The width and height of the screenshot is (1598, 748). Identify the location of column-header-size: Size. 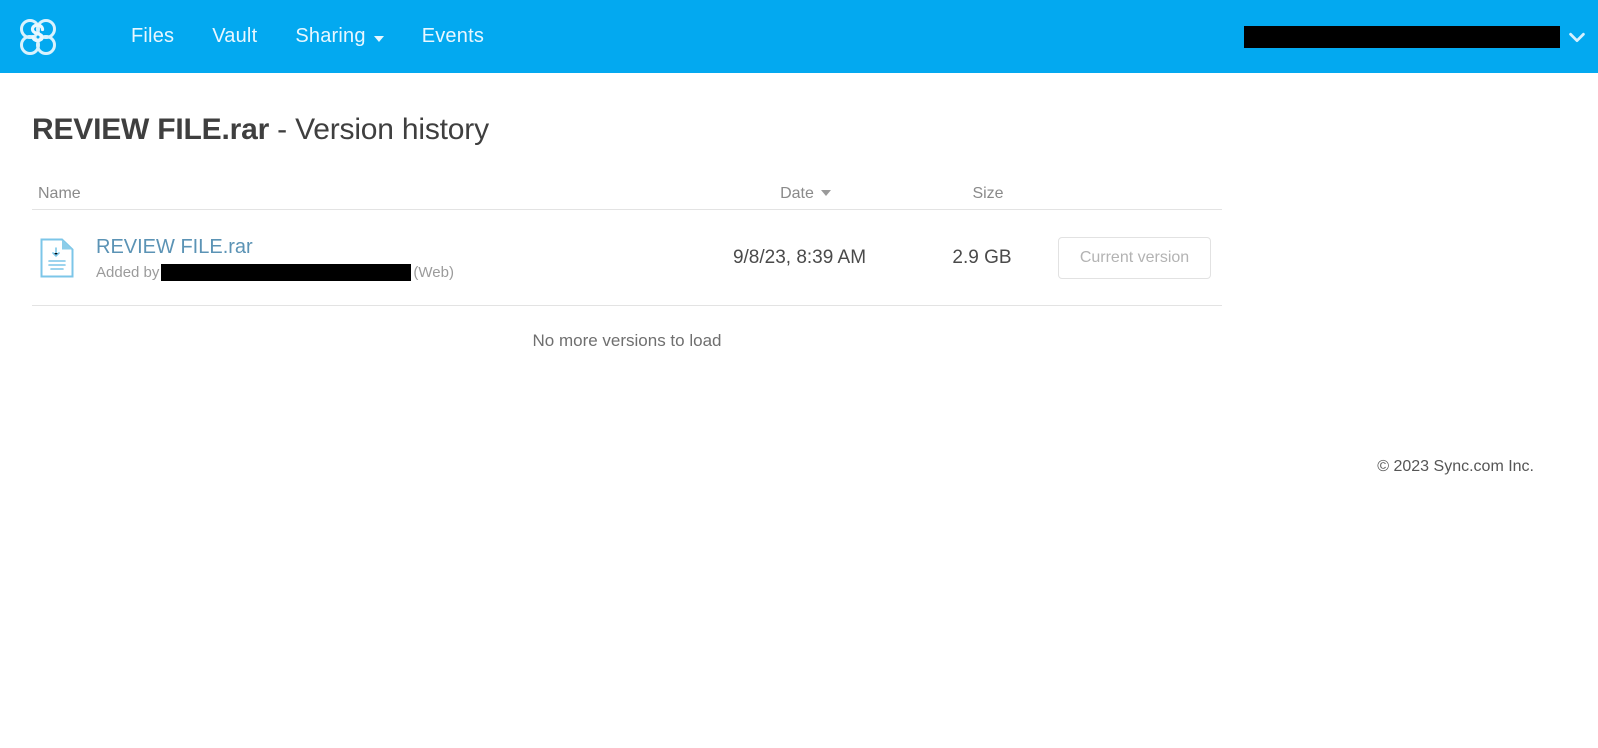
(988, 197).